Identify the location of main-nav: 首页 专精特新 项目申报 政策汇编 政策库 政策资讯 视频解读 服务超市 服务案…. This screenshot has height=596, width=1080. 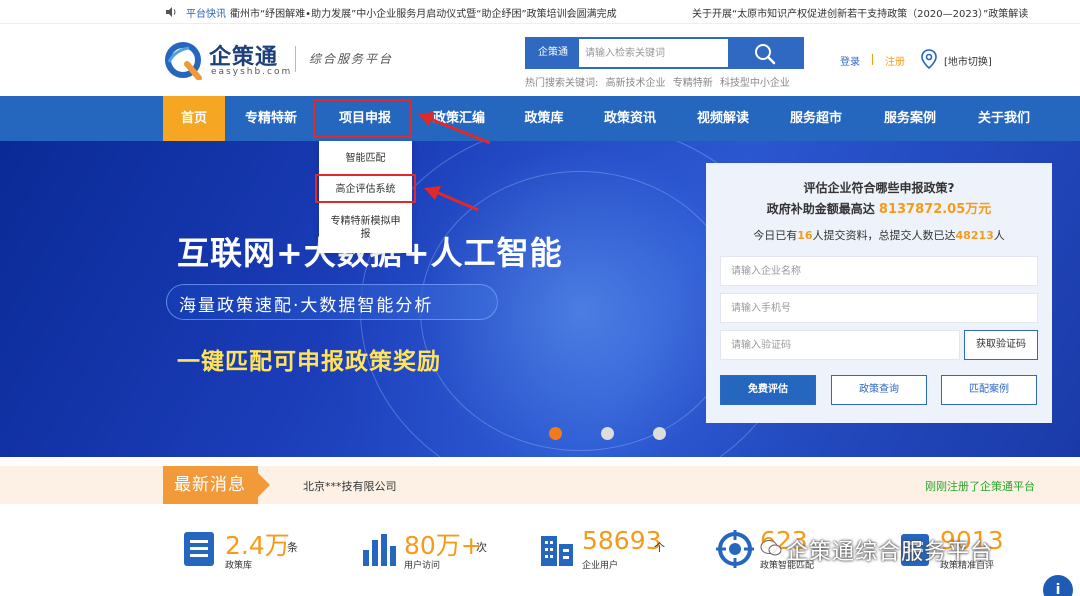
(540, 118).